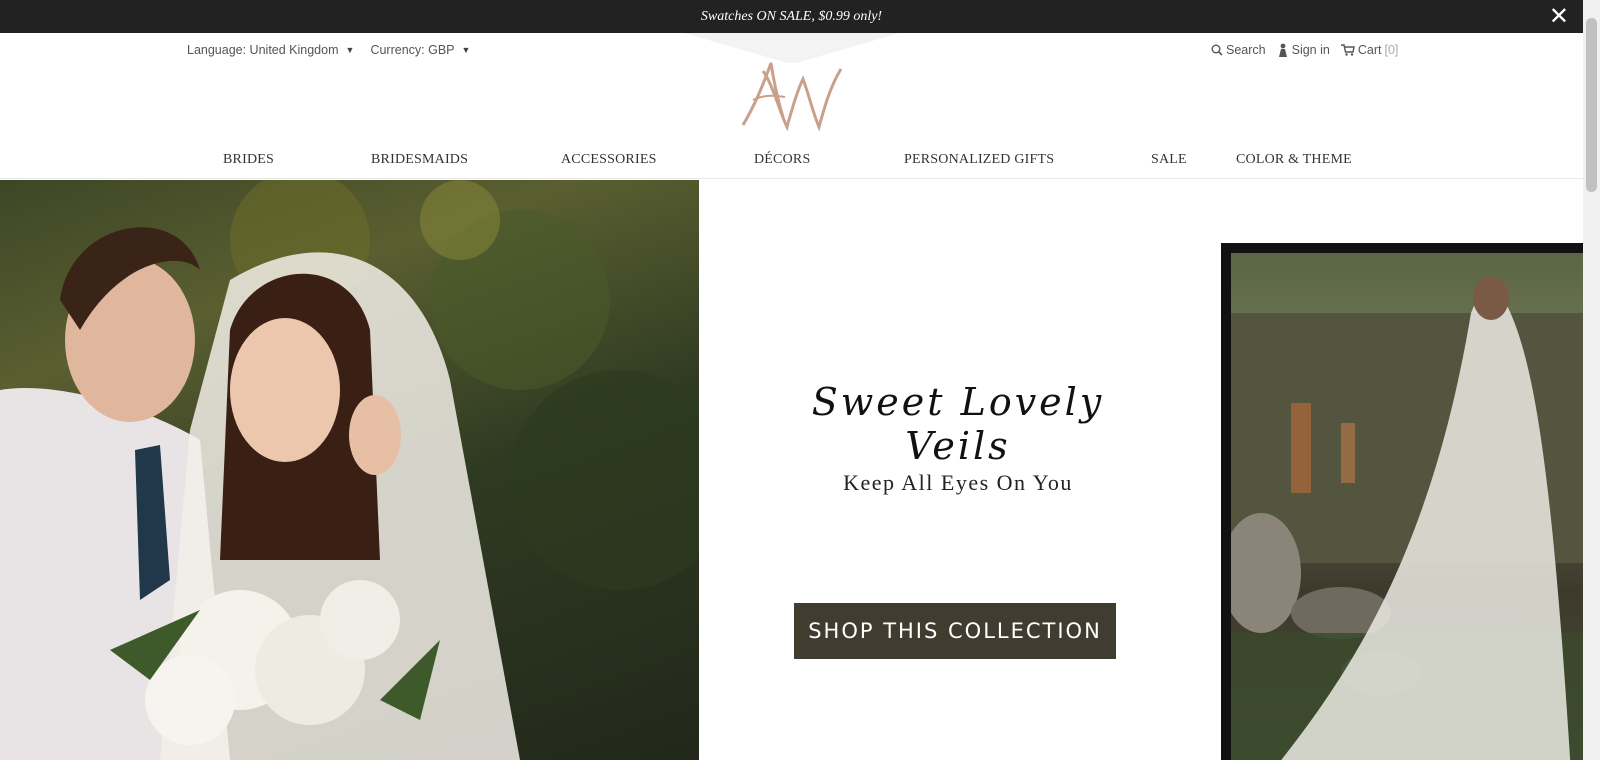 This screenshot has height=760, width=1600. Describe the element at coordinates (263, 50) in the screenshot. I see `language-label: Language: United Kingdom` at that location.